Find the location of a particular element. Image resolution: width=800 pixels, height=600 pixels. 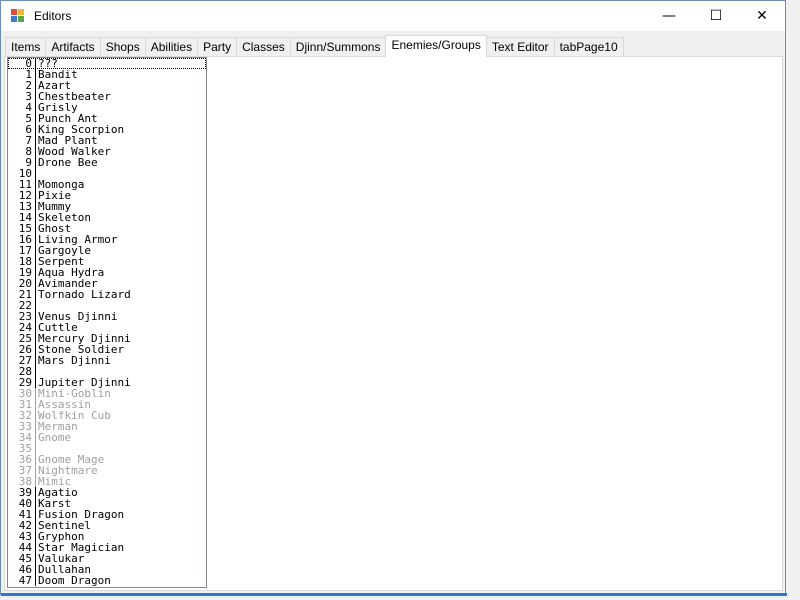

tab-abilities: Abilities is located at coordinates (171, 46).